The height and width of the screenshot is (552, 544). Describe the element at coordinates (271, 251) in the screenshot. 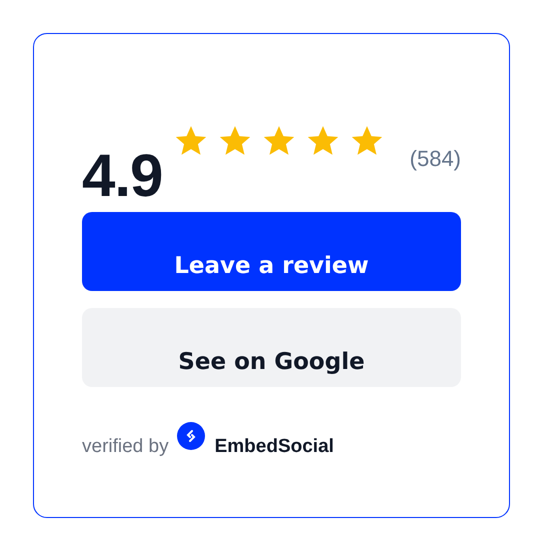

I see `review-button: Leave a review` at that location.